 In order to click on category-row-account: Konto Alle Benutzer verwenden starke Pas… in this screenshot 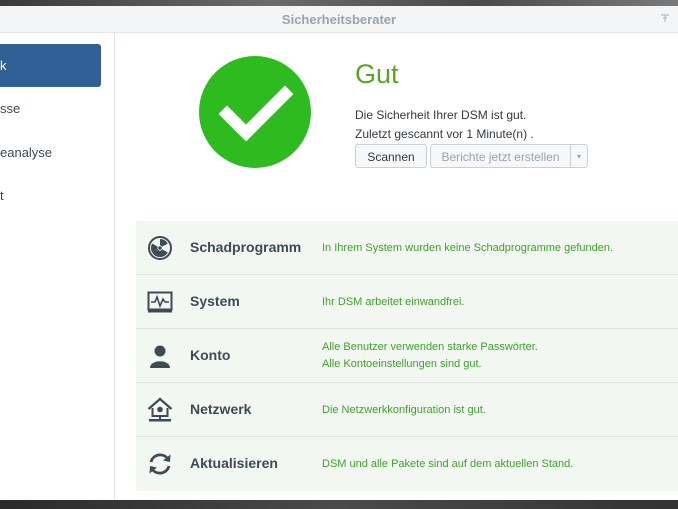, I will do `click(407, 356)`.